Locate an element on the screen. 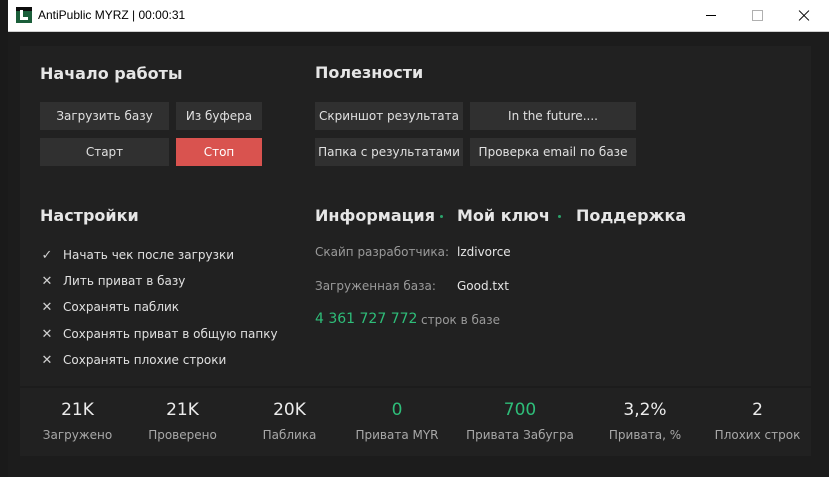 The height and width of the screenshot is (477, 829). stat-value: 20K is located at coordinates (289, 410).